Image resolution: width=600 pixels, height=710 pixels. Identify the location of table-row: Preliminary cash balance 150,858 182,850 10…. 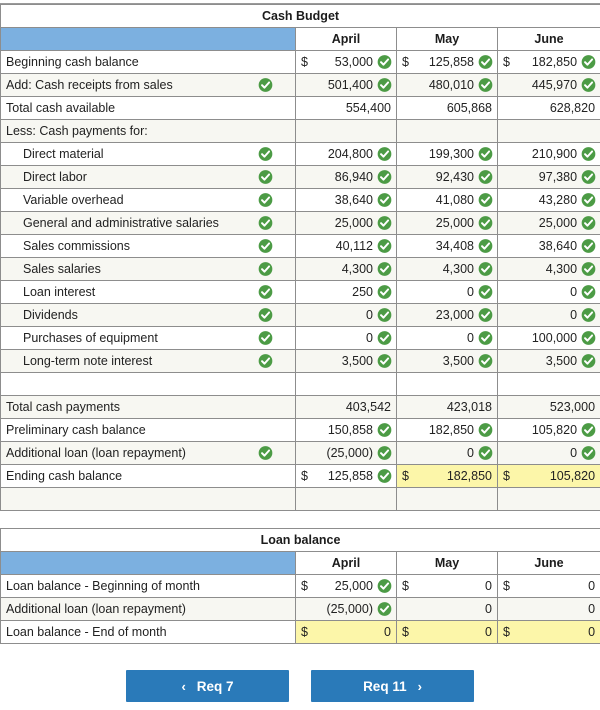
(300, 430).